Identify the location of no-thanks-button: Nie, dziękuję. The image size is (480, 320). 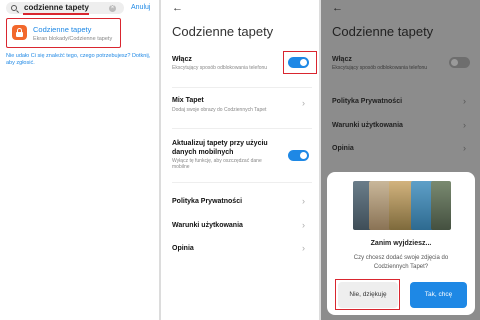
(368, 295).